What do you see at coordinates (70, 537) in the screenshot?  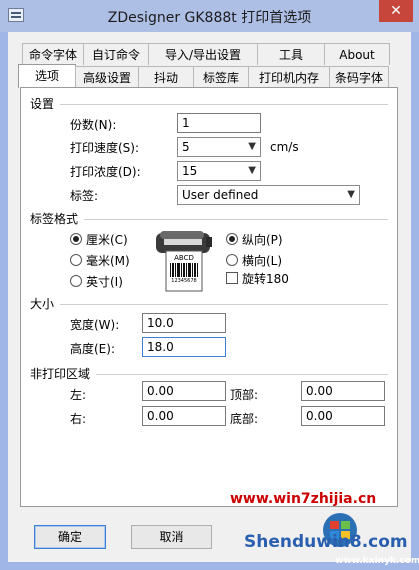 I see `ok-button: 确定` at bounding box center [70, 537].